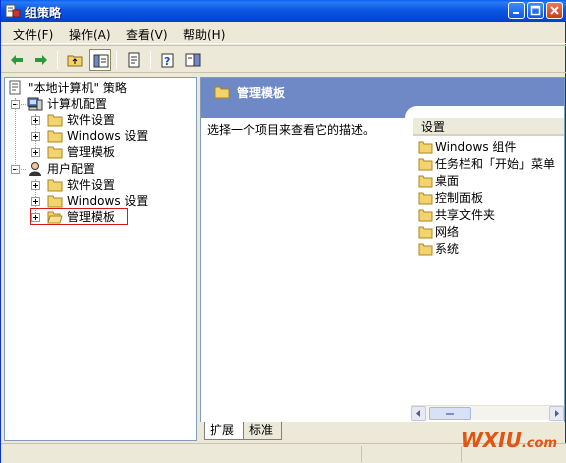 The image size is (566, 463). What do you see at coordinates (35, 104) in the screenshot?
I see `computer-icon` at bounding box center [35, 104].